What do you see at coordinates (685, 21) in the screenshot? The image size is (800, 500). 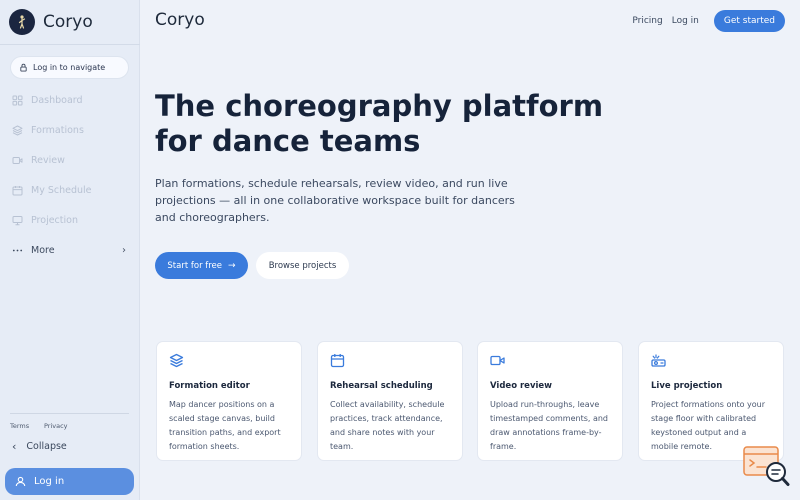 I see `login-link: Log in` at bounding box center [685, 21].